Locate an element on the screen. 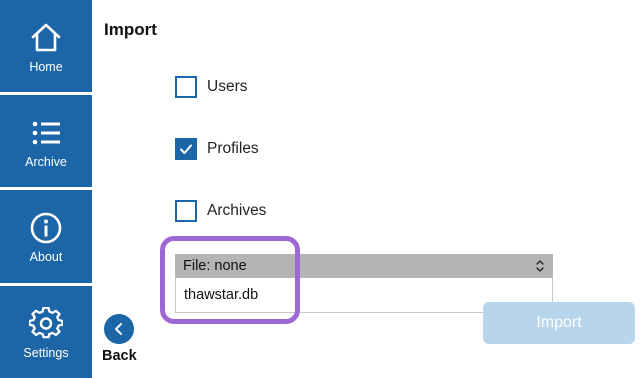 This screenshot has height=378, width=641. back-button: Back is located at coordinates (119, 339).